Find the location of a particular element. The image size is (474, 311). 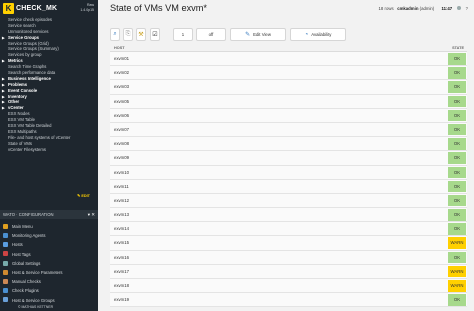

columns-button: ⎘ is located at coordinates (128, 34).